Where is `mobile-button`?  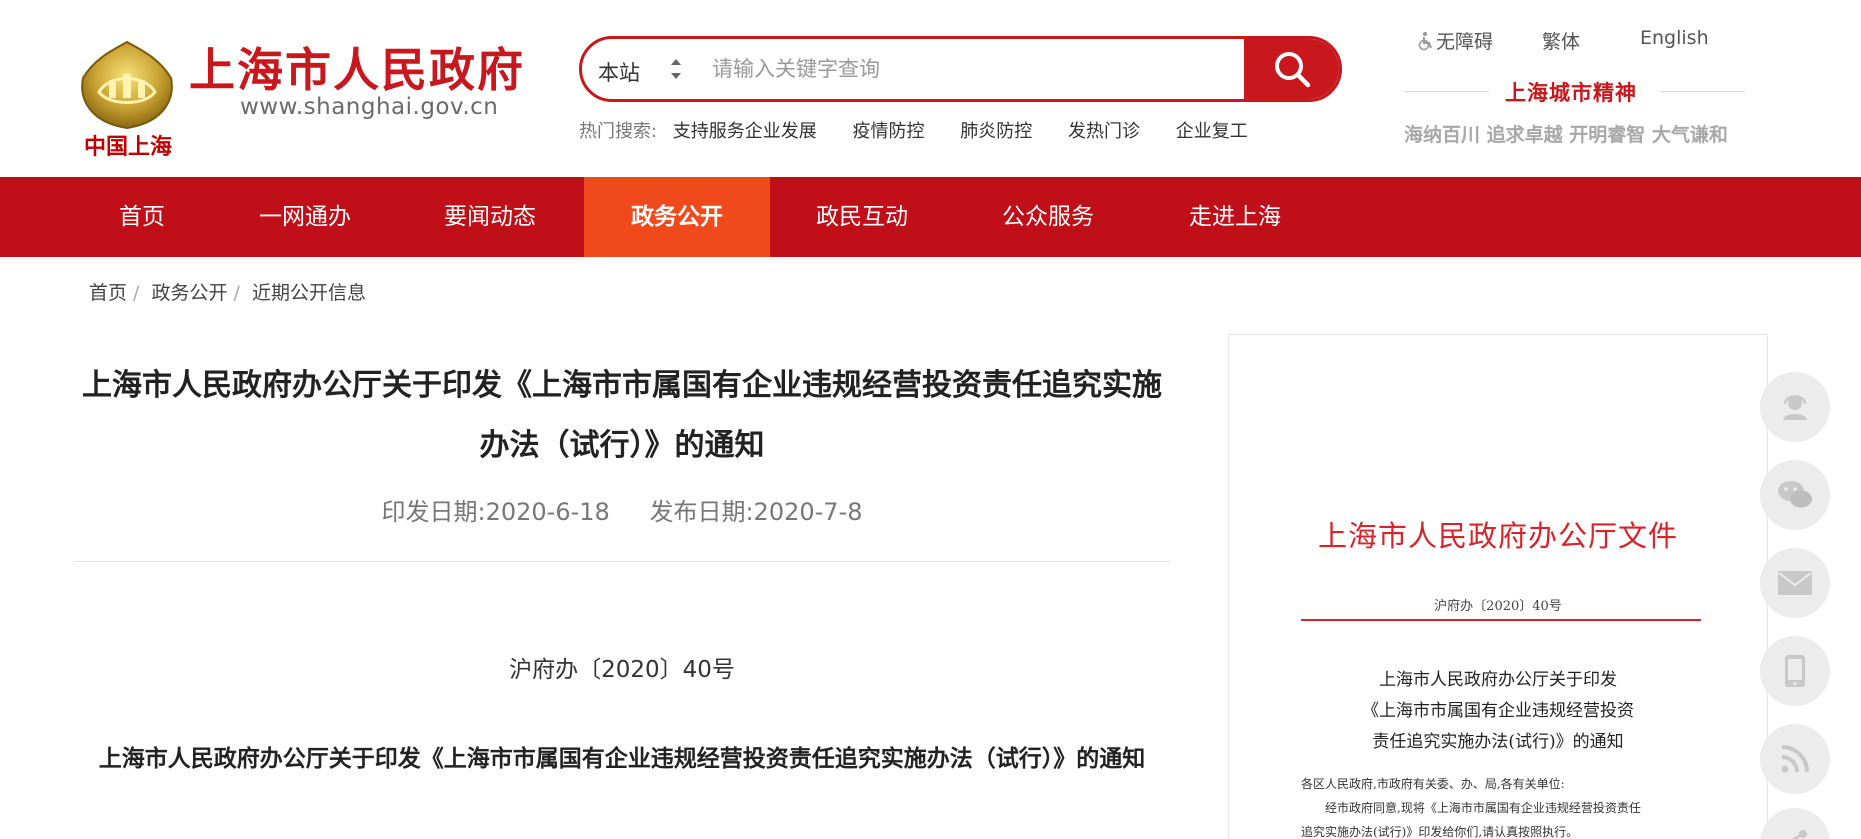
mobile-button is located at coordinates (1795, 671).